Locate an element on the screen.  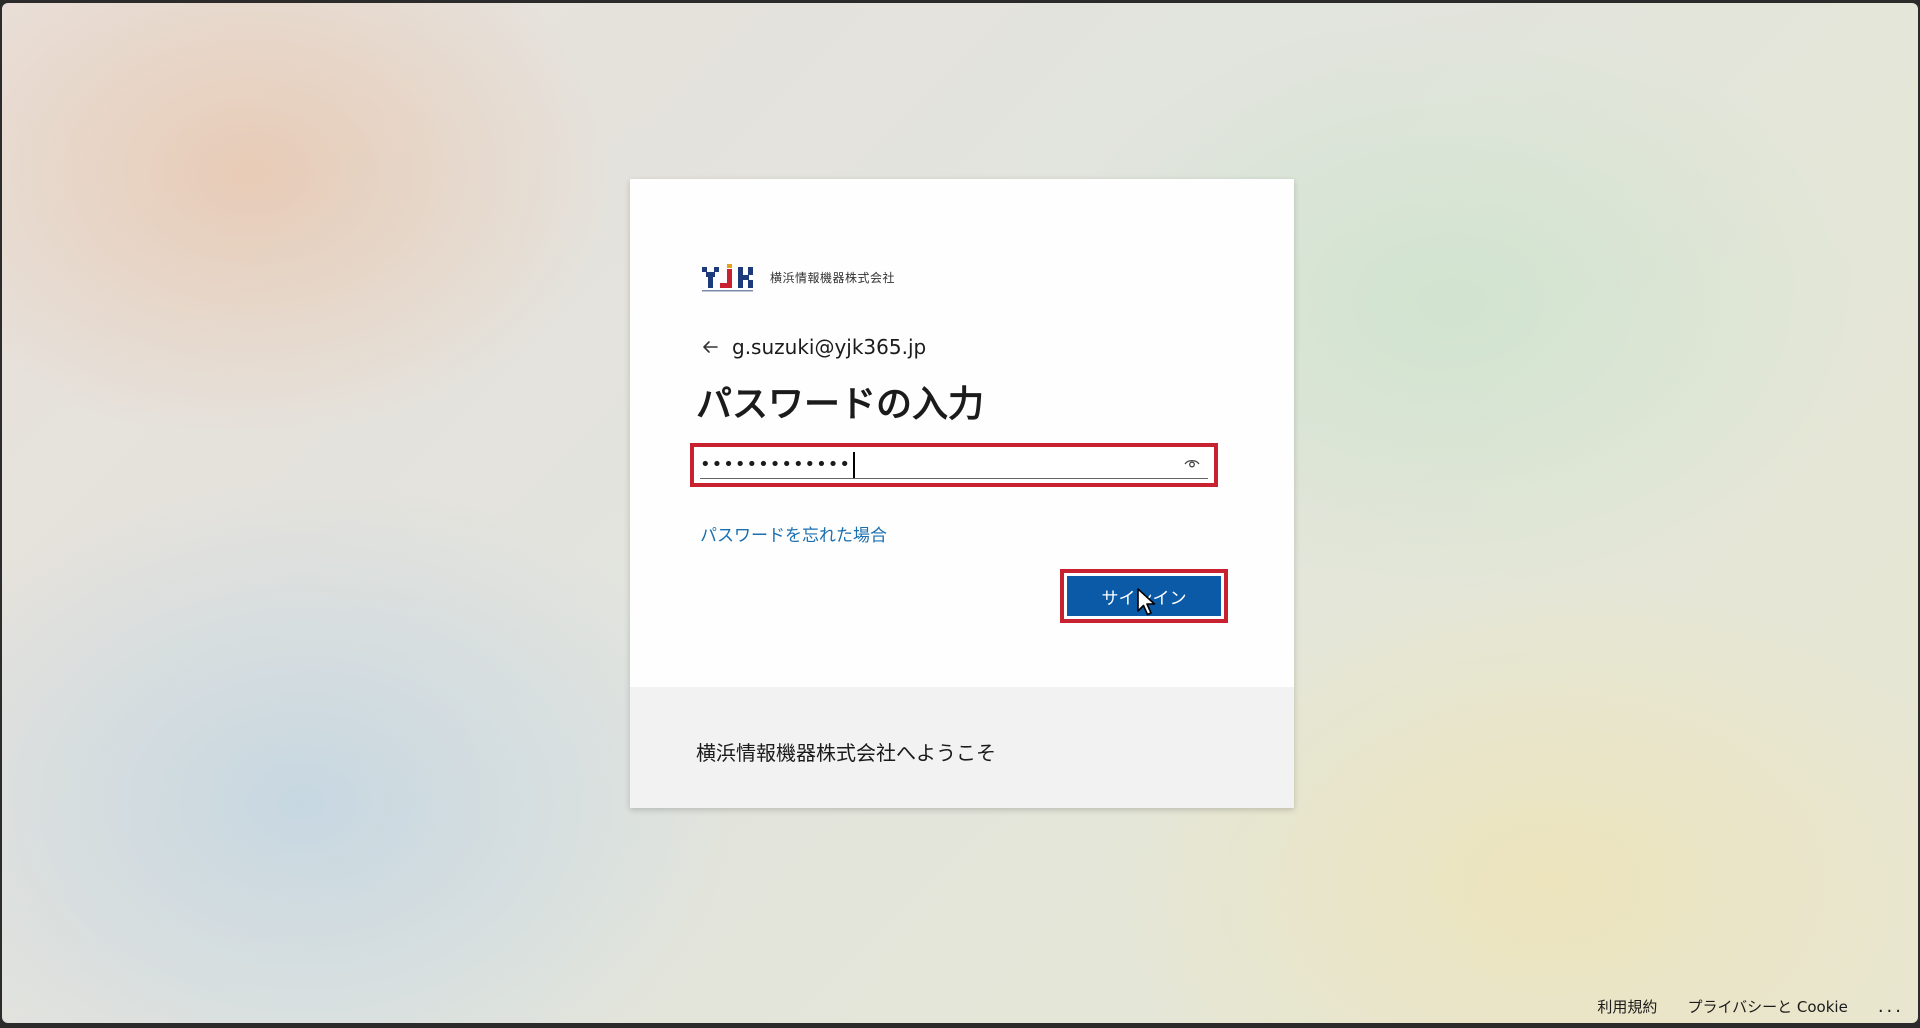
identity-back-button: g.suzuki@yjk365.jp is located at coordinates (813, 347).